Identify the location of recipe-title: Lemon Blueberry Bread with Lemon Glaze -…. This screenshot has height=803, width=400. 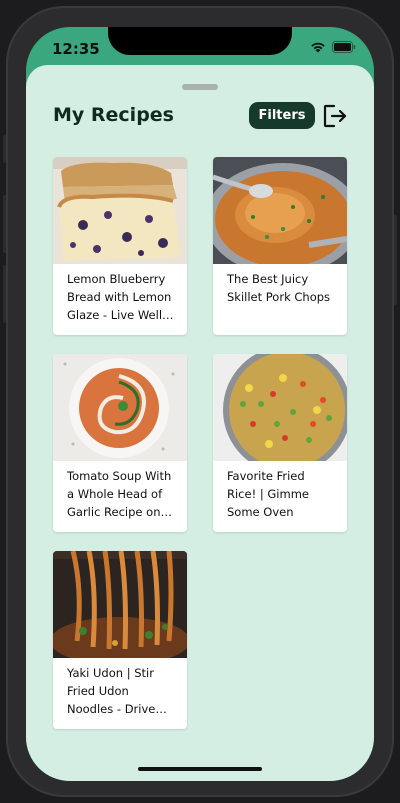
(119, 297).